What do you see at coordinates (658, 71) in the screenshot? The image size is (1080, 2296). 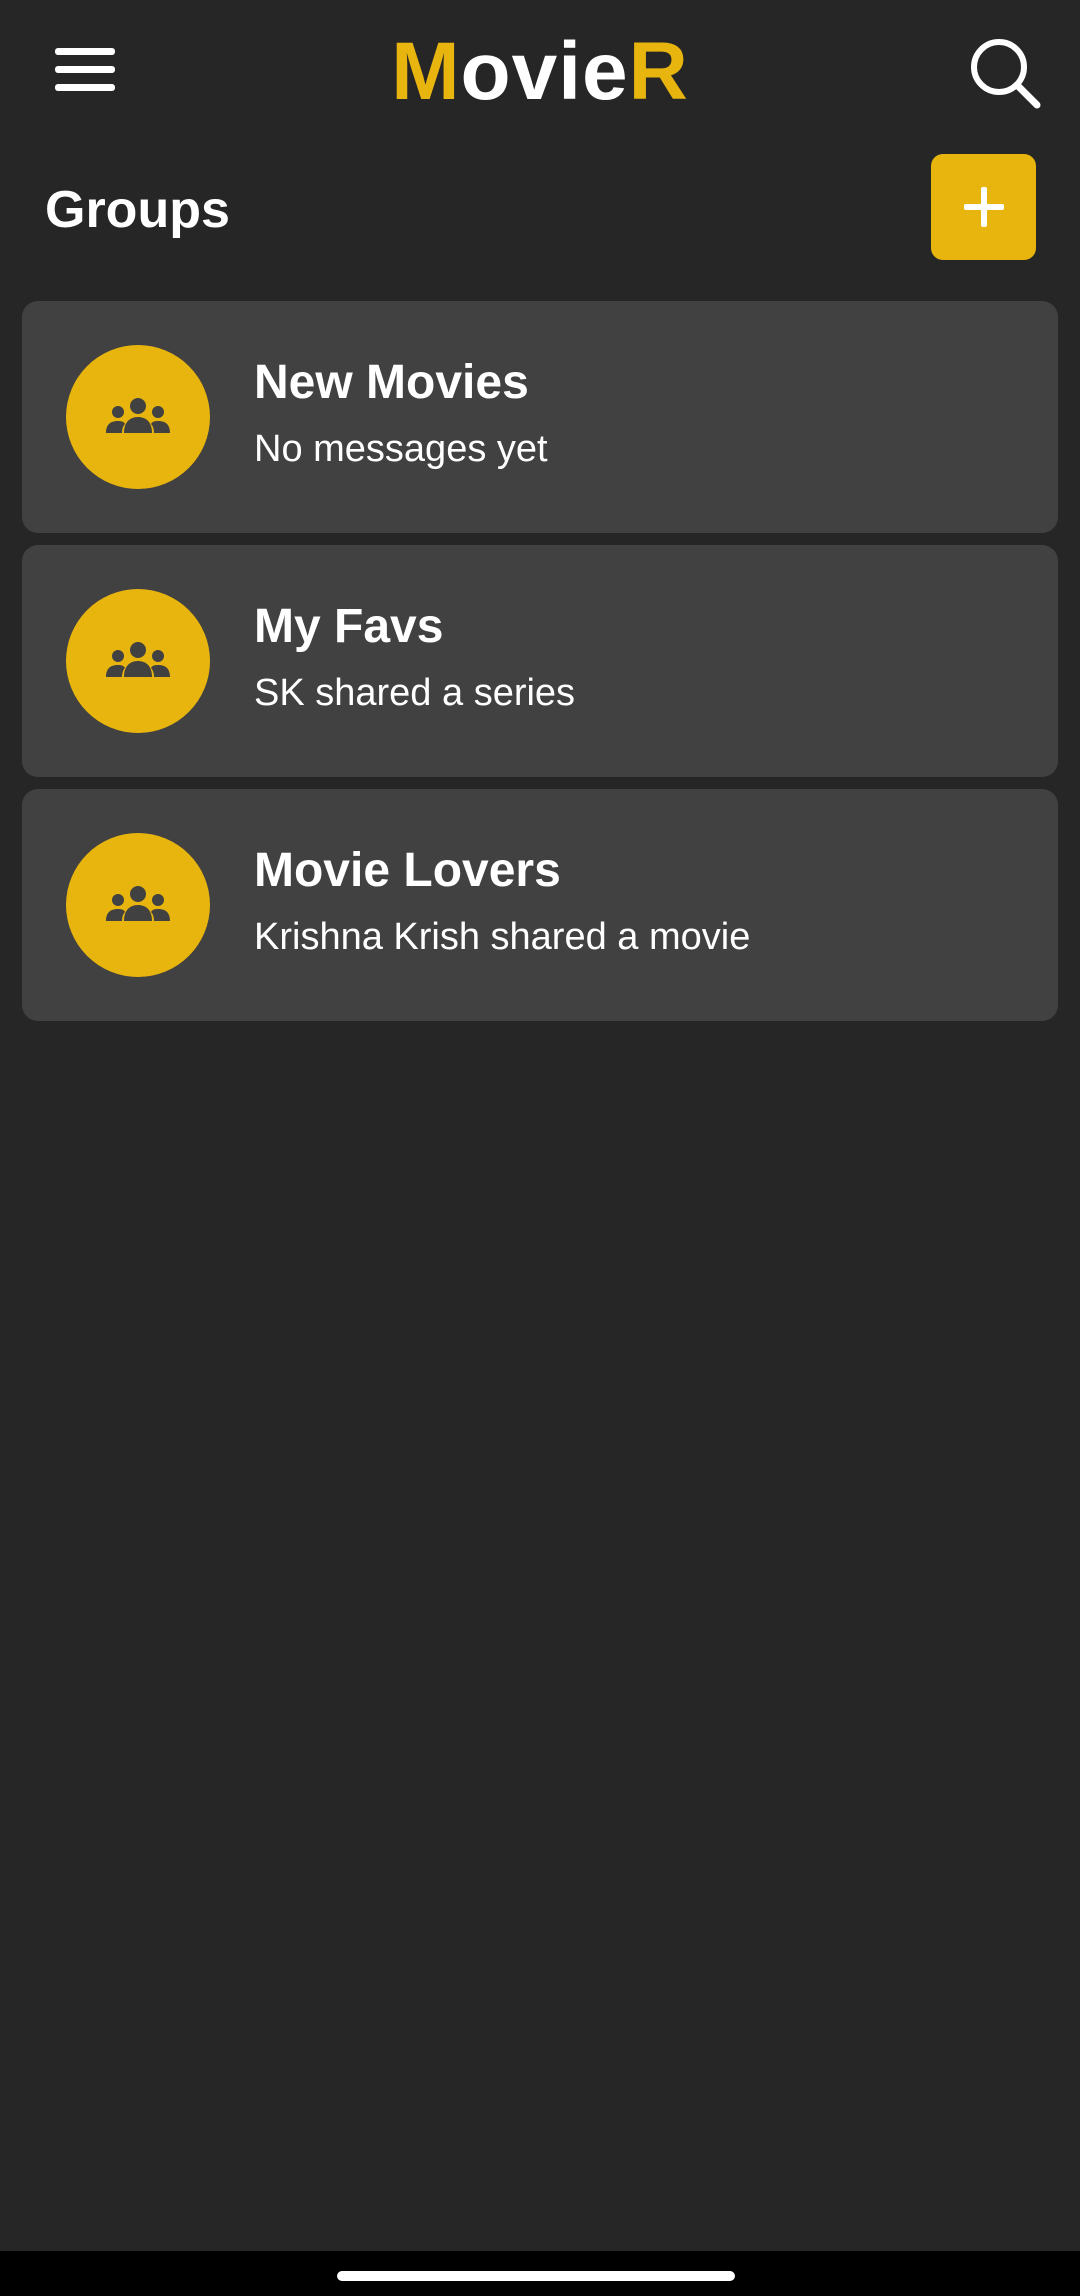 I see `logo-letter-r: R` at bounding box center [658, 71].